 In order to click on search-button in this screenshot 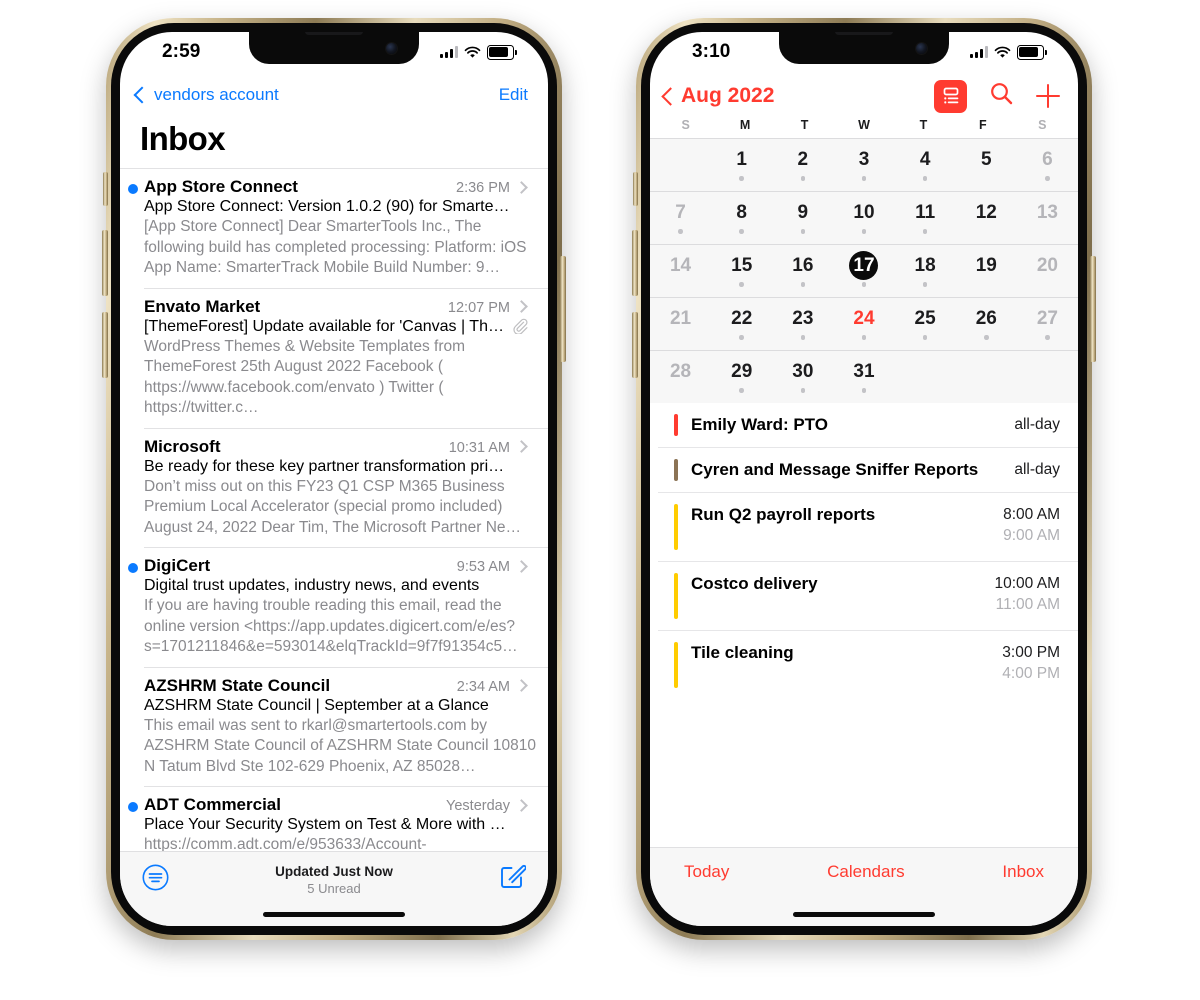, I will do `click(1001, 96)`.